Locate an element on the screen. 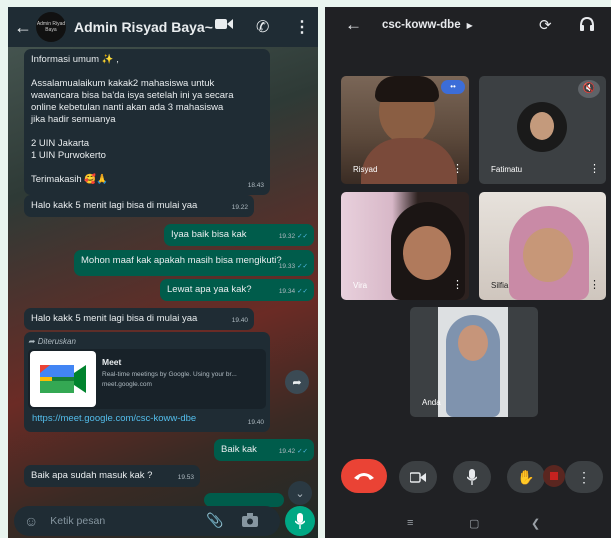 The image size is (611, 538). forward-arrow-icon: ➦ is located at coordinates (31, 341).